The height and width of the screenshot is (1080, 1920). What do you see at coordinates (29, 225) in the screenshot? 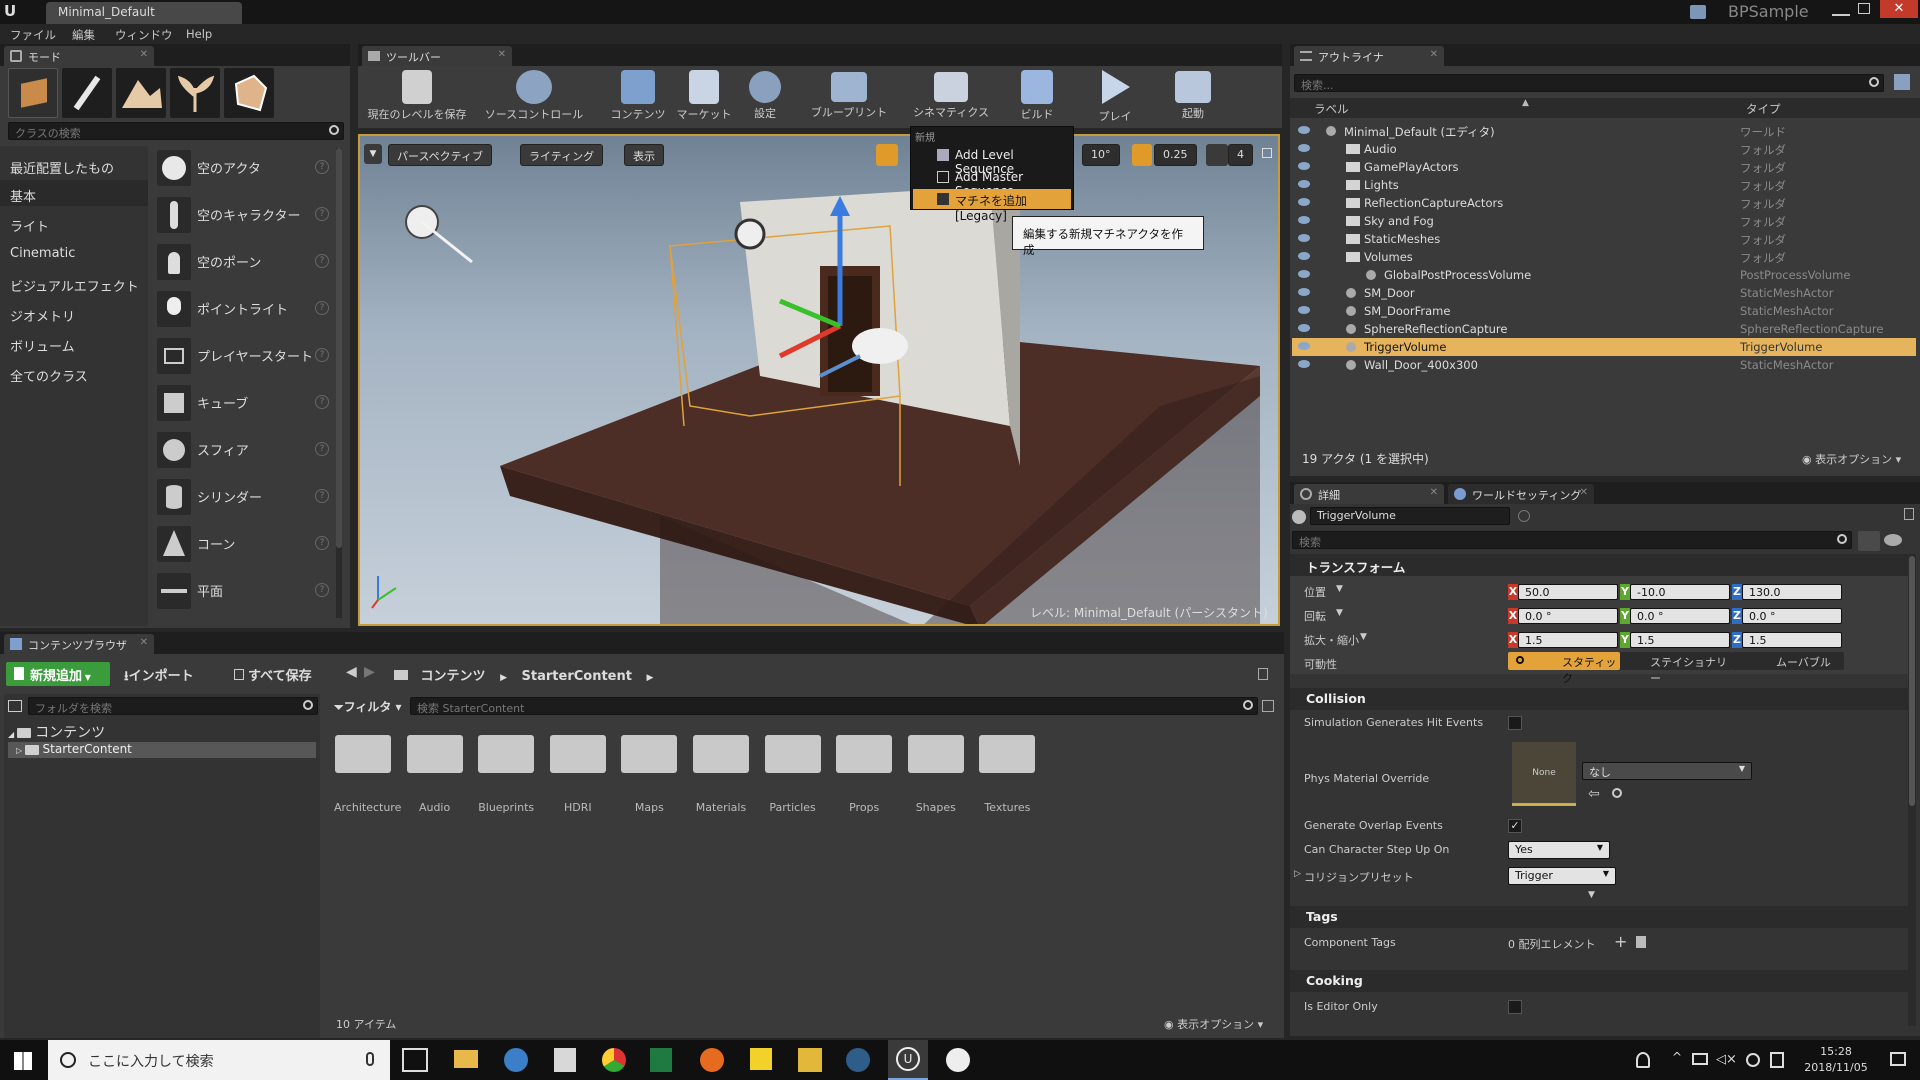
I see `category-lights: ライト` at bounding box center [29, 225].